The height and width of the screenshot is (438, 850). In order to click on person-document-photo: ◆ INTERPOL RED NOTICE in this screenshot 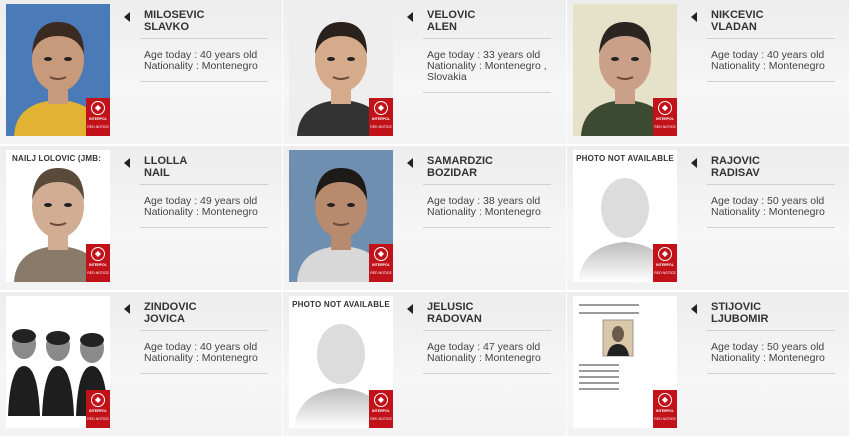, I will do `click(625, 362)`.